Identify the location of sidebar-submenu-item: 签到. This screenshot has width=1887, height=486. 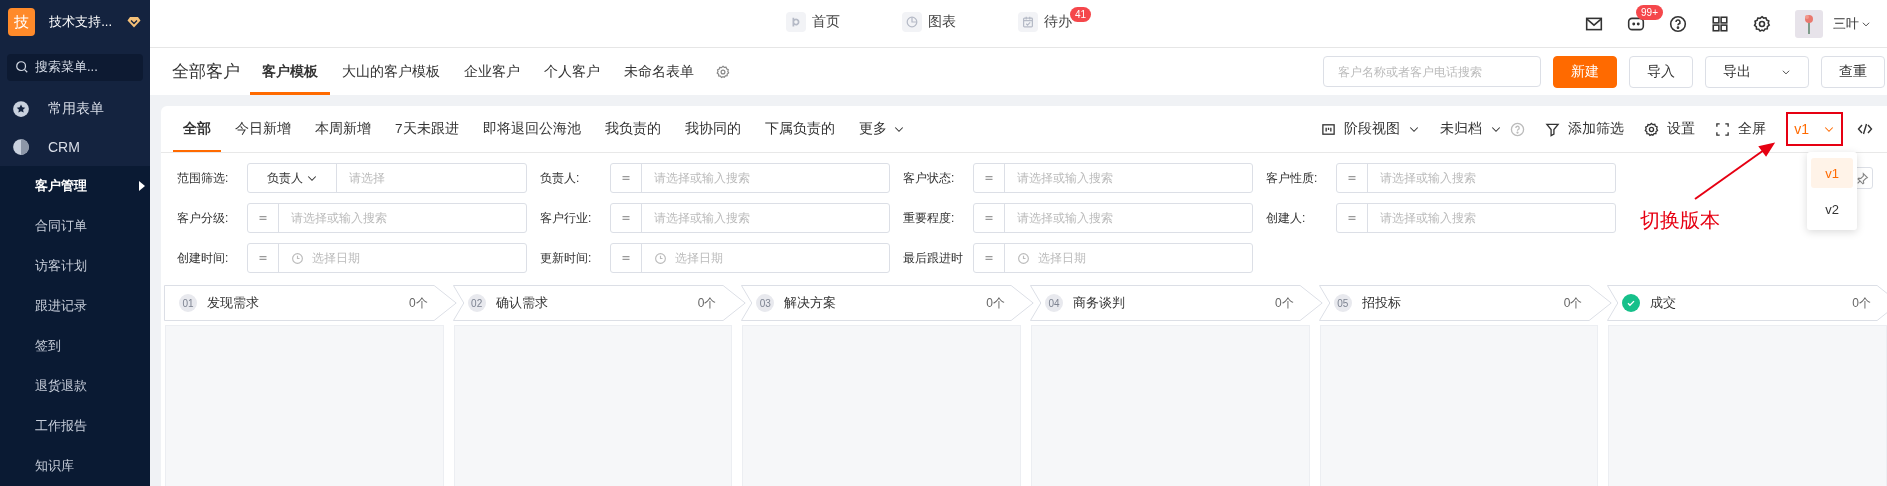
(75, 346).